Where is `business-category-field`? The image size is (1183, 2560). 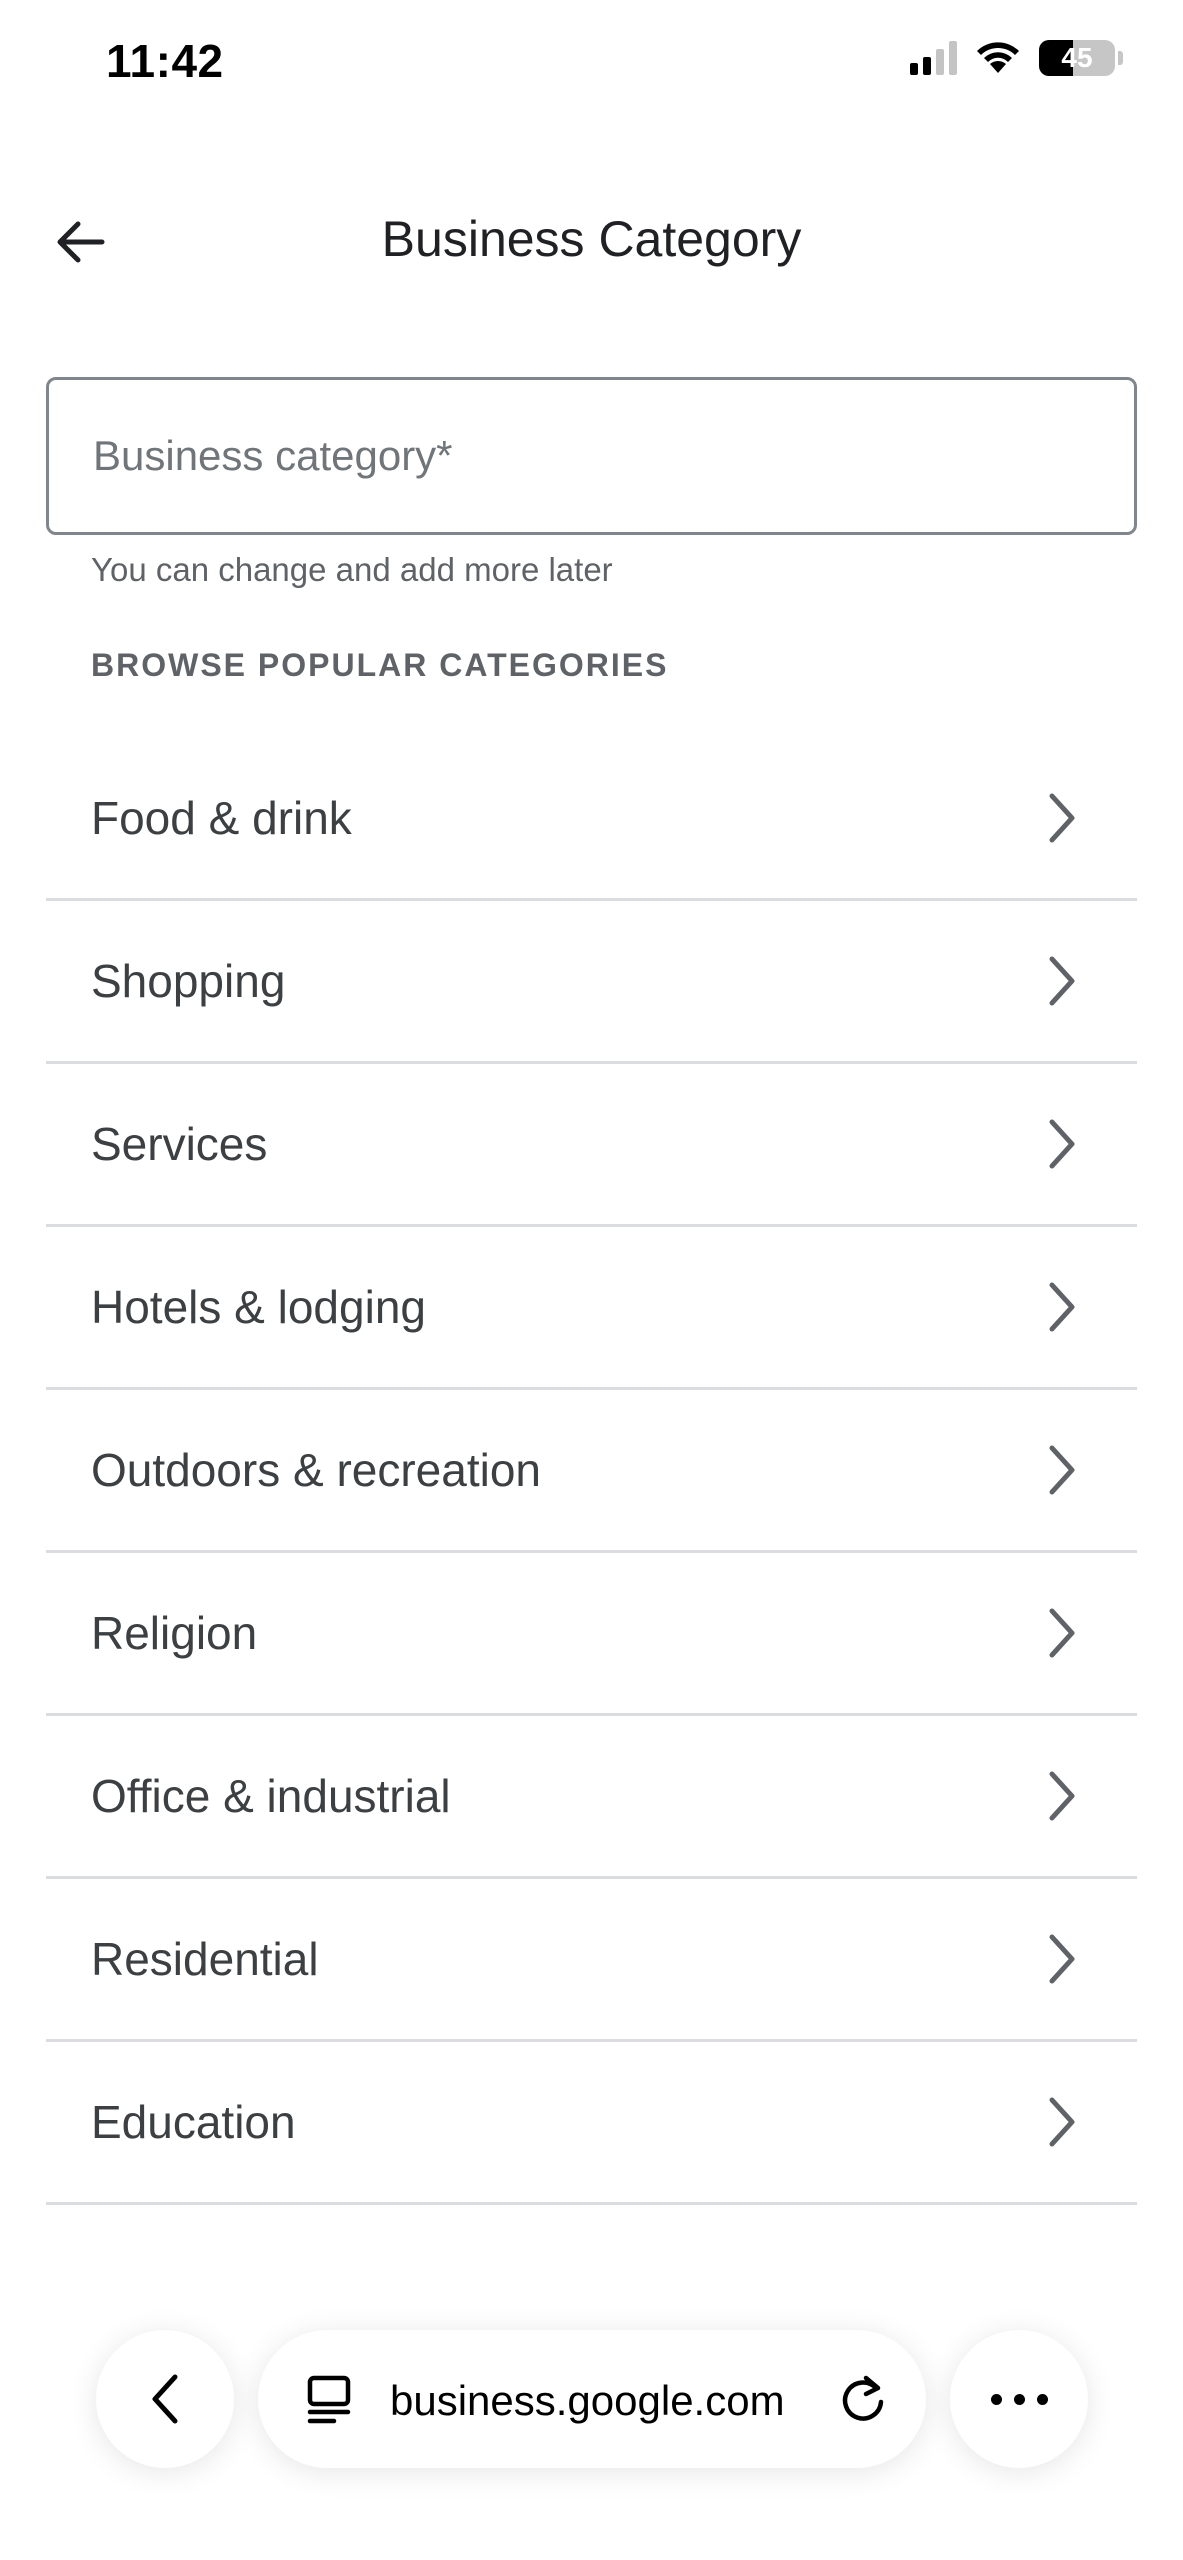 business-category-field is located at coordinates (591, 456).